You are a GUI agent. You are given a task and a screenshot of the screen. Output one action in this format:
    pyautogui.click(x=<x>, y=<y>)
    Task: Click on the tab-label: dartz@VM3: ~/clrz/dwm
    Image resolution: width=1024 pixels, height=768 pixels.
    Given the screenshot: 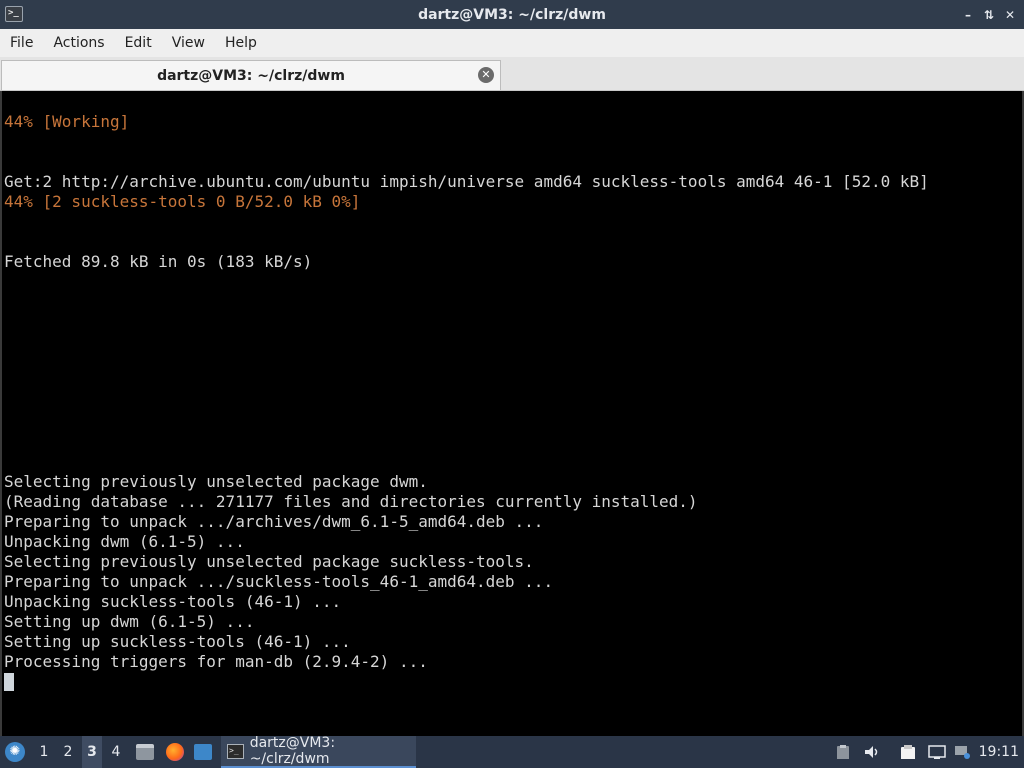 What is the action you would take?
    pyautogui.click(x=251, y=75)
    